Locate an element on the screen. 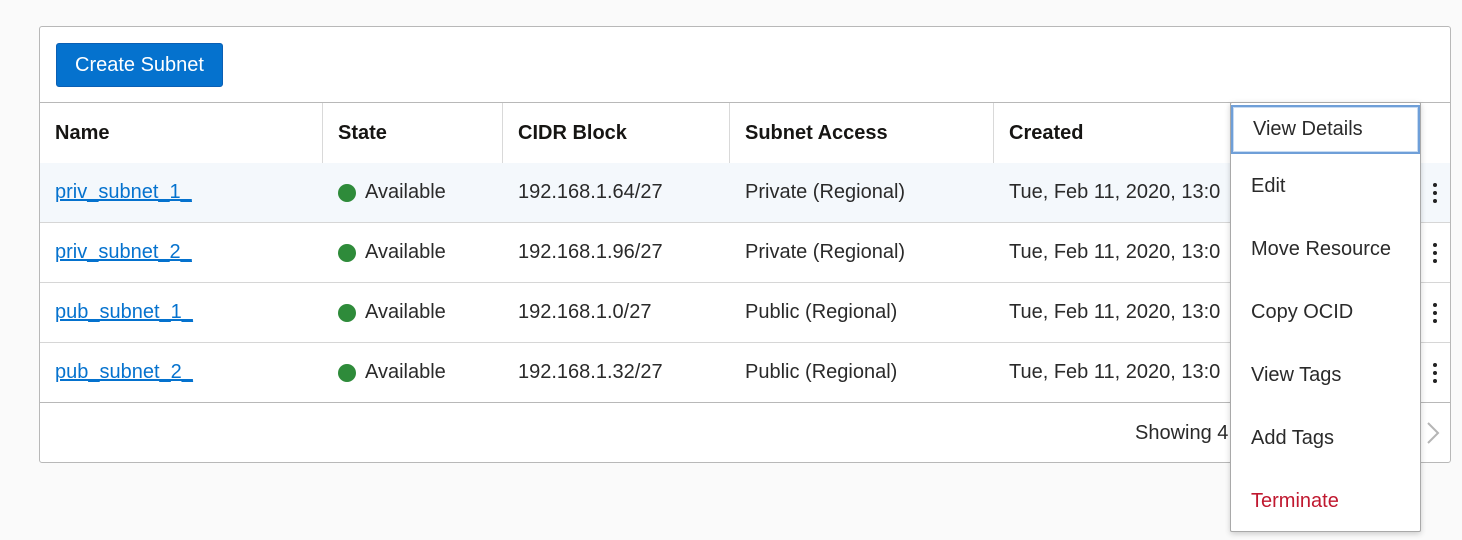 The image size is (1462, 540). column-header-state: State is located at coordinates (413, 133).